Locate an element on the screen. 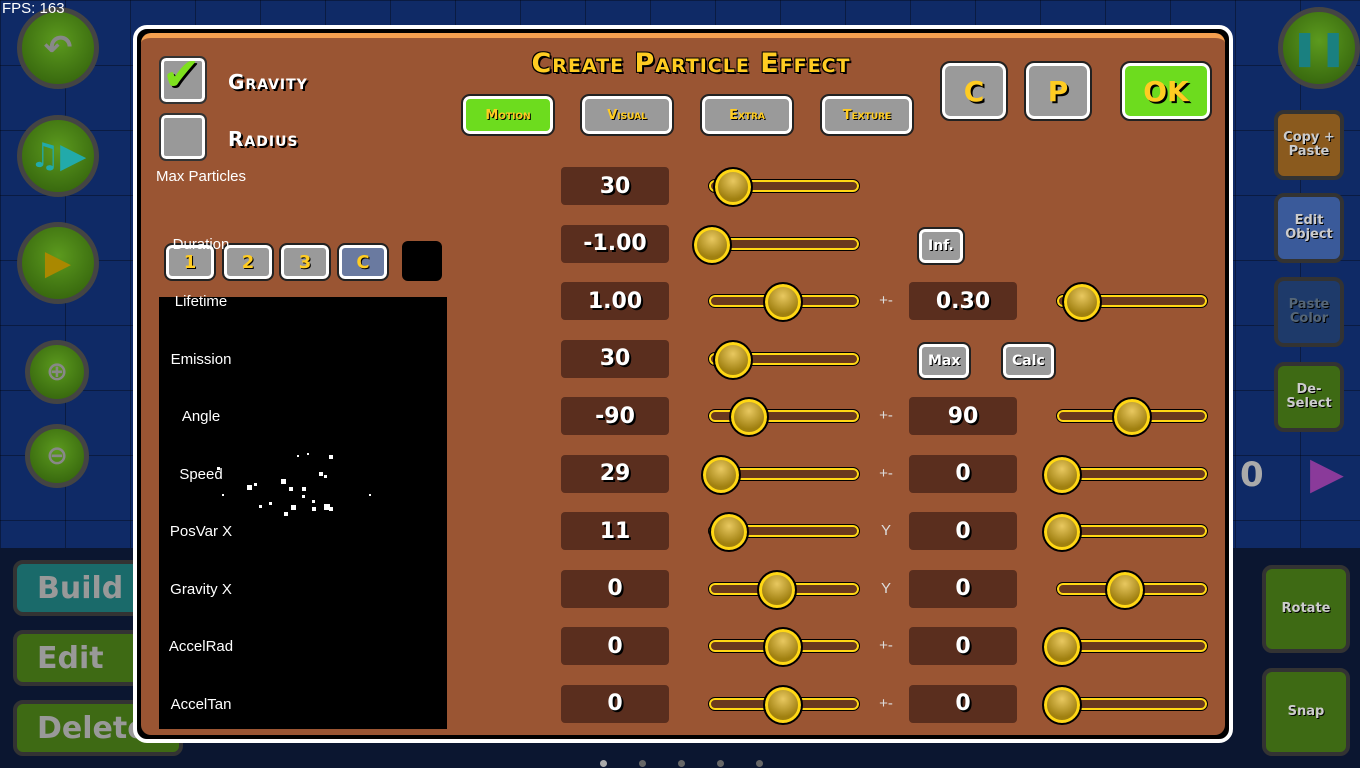  speed-input: 29 is located at coordinates (615, 473).